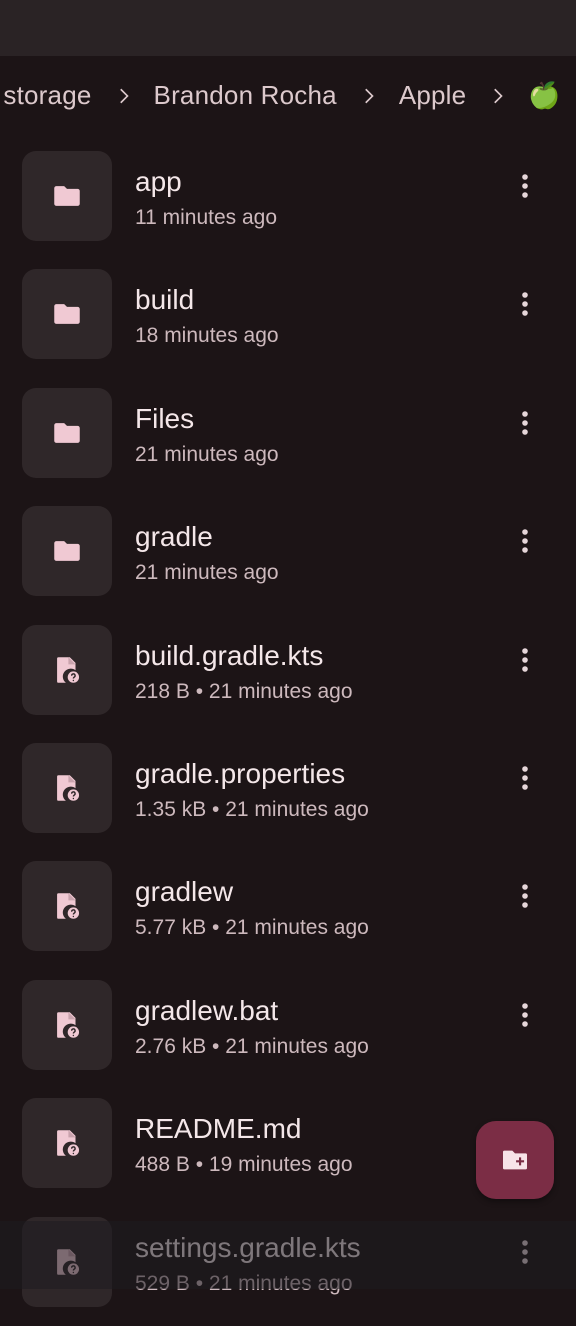 Image resolution: width=576 pixels, height=1326 pixels. I want to click on top-app-bar, so click(288, 28).